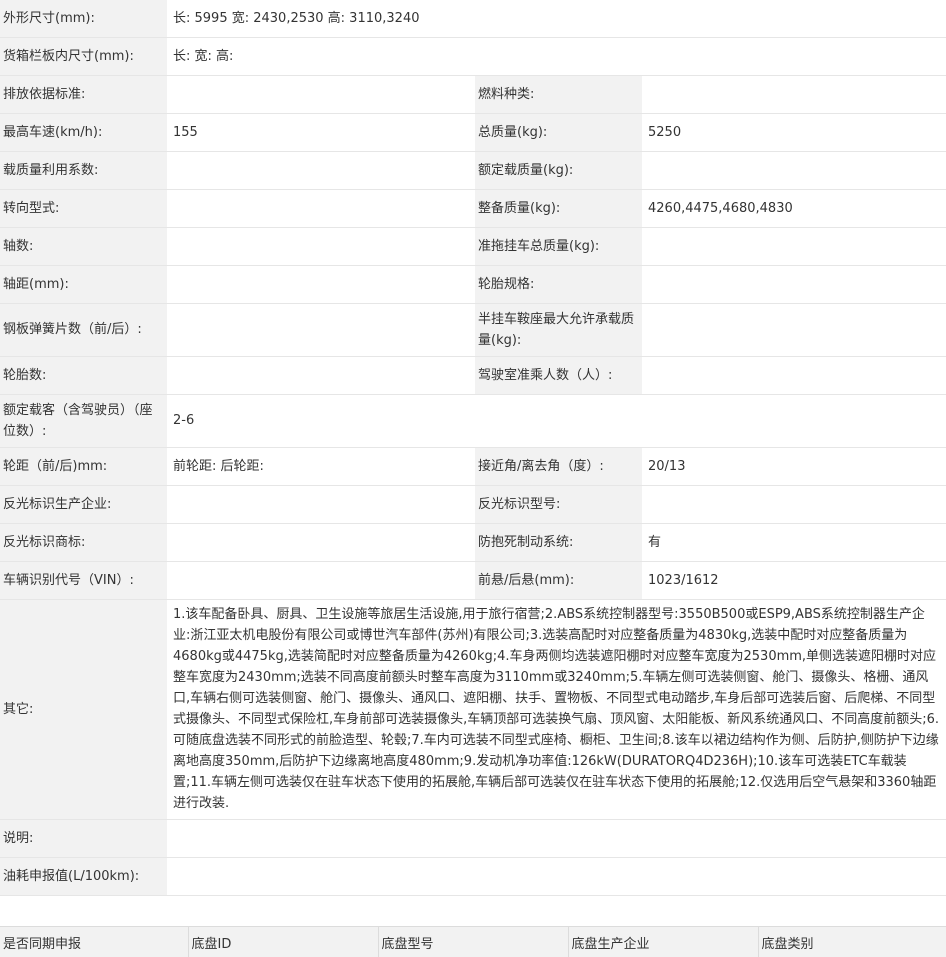 The height and width of the screenshot is (957, 946). Describe the element at coordinates (558, 94) in the screenshot. I see `spec-label: 燃料种类:` at that location.